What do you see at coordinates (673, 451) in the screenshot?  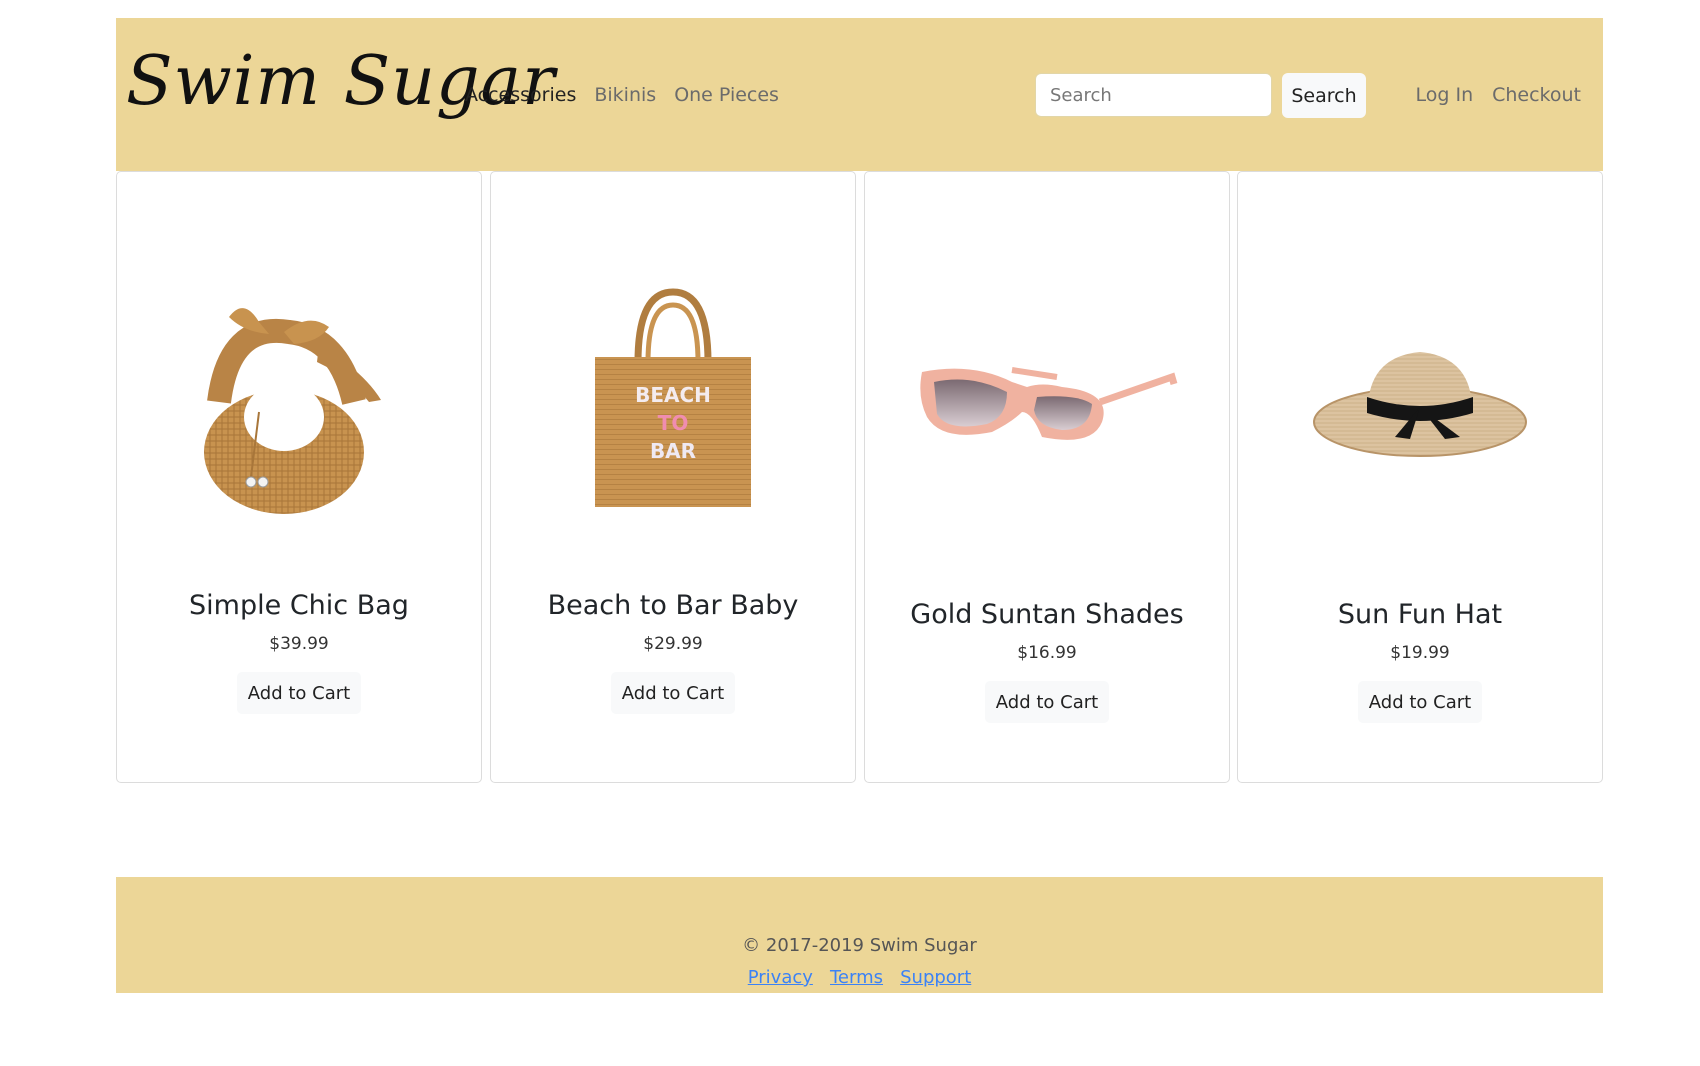 I see `tote-text-line: BAR` at bounding box center [673, 451].